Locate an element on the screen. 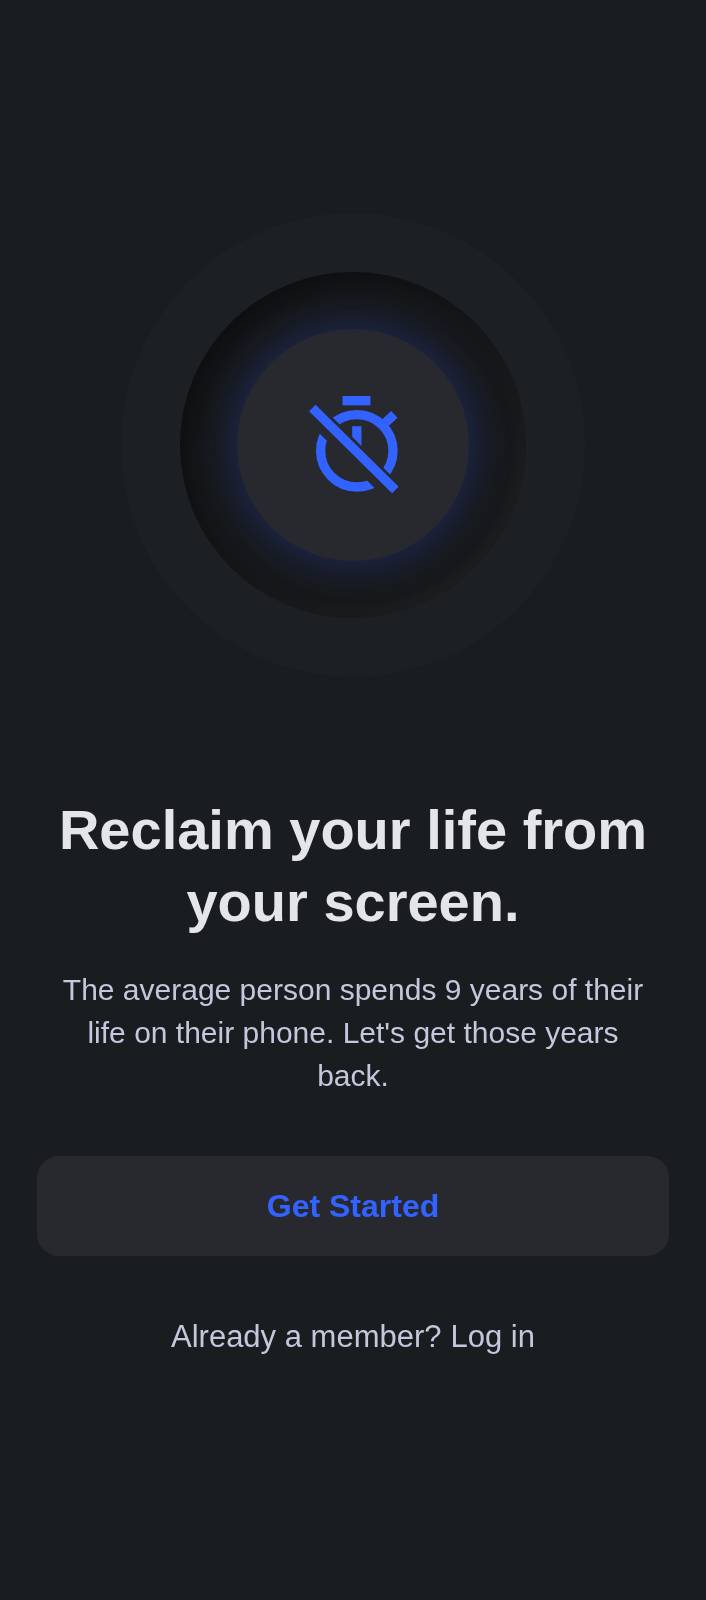  description: The average person spends 9 years of their life on their phone. Let's get those years back. is located at coordinates (353, 1033).